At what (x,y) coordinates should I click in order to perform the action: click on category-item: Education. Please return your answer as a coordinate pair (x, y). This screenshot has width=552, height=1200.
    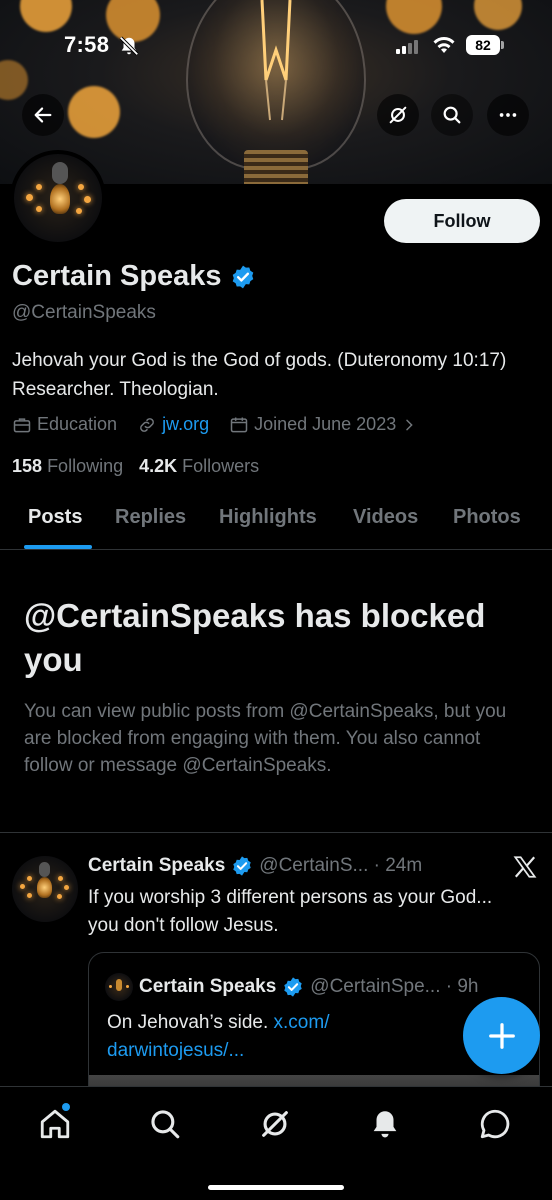
    Looking at the image, I should click on (64, 424).